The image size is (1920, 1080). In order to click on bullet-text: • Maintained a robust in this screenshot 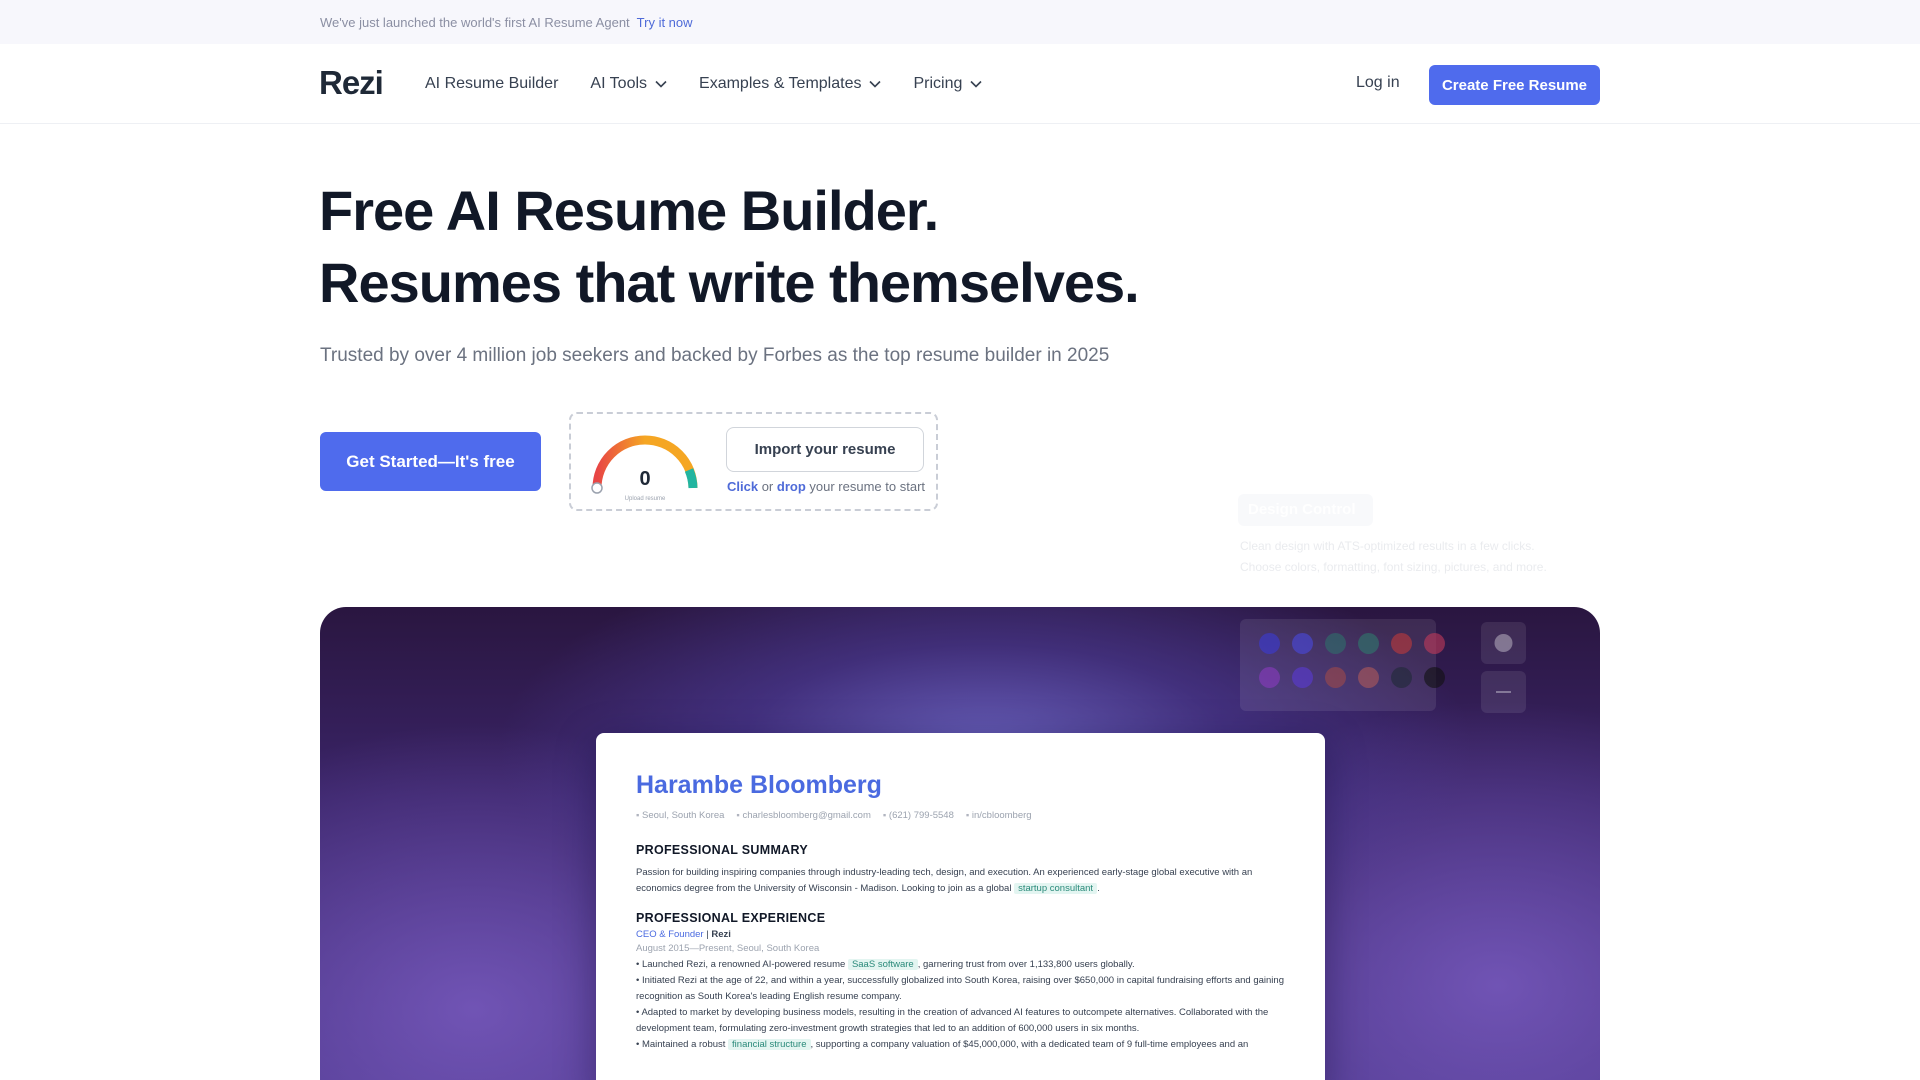, I will do `click(681, 1044)`.